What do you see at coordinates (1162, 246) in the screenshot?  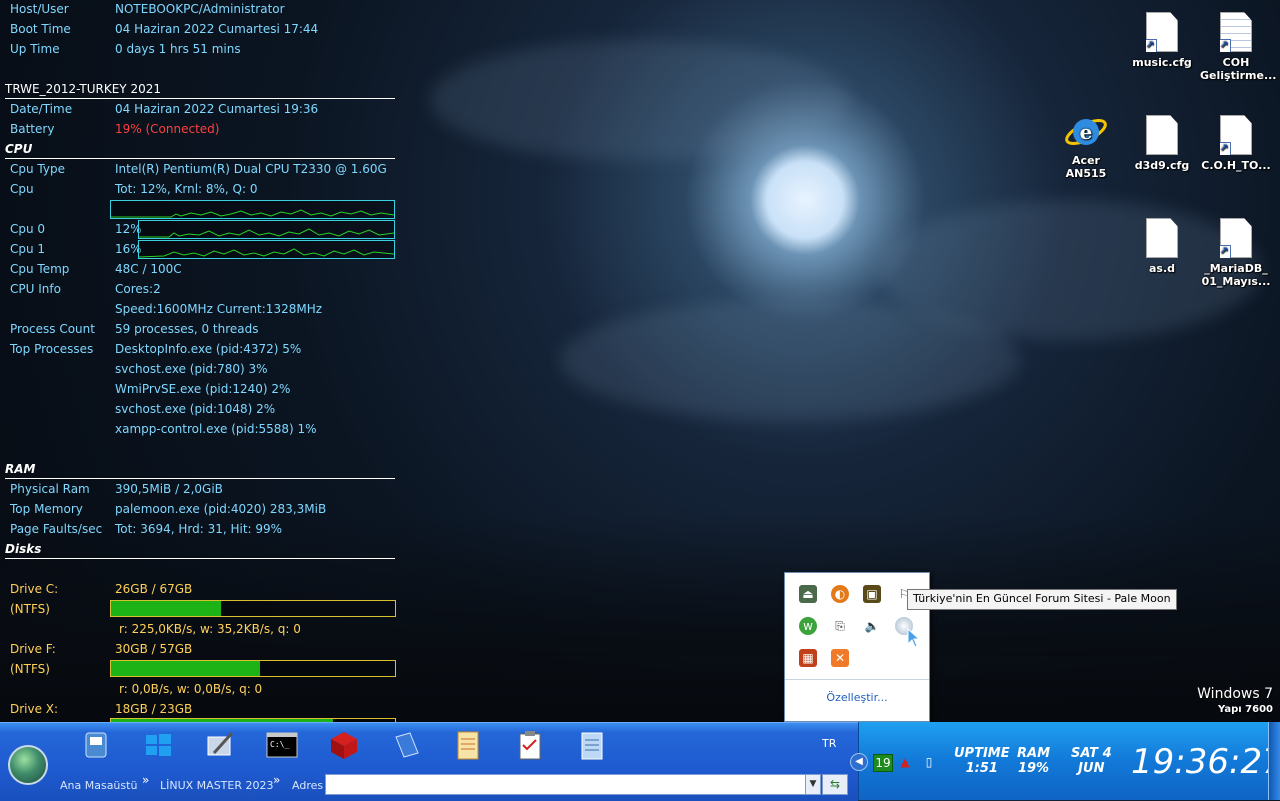 I see `desktop-icon-as-d: as.d` at bounding box center [1162, 246].